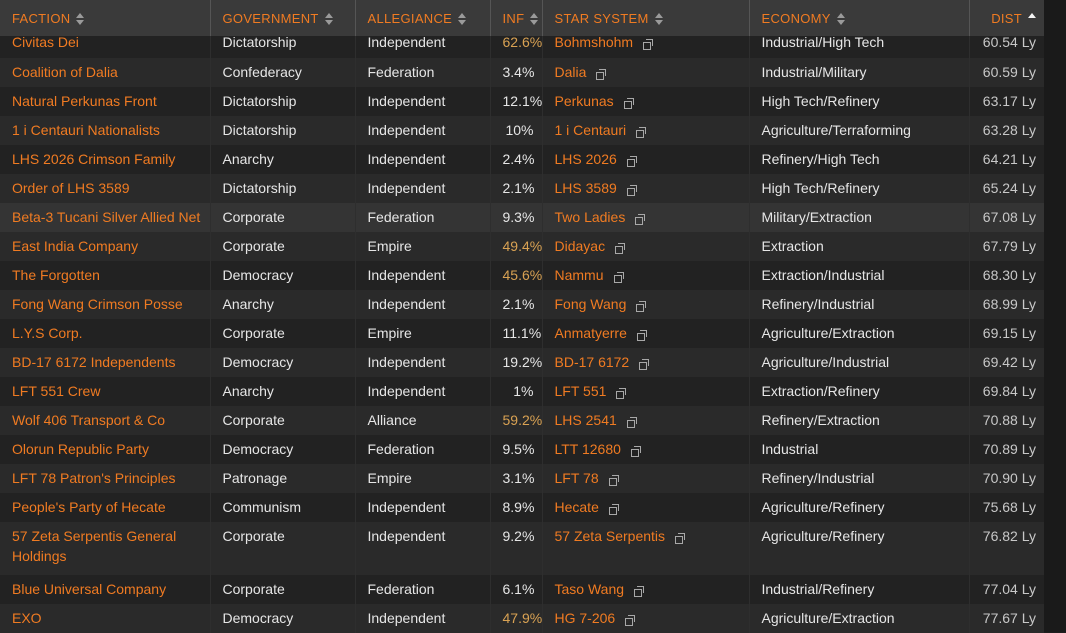 The height and width of the screenshot is (633, 1066). I want to click on star-system-link: Dalia, so click(571, 72).